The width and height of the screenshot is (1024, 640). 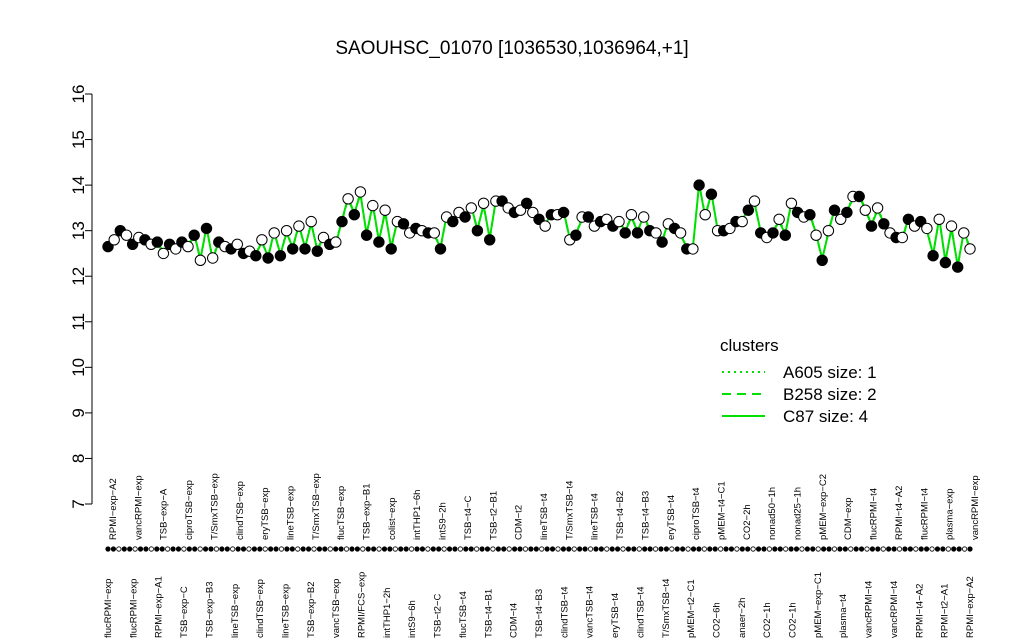 What do you see at coordinates (544, 516) in the screenshot?
I see `top-x-label: lineTSB−t4` at bounding box center [544, 516].